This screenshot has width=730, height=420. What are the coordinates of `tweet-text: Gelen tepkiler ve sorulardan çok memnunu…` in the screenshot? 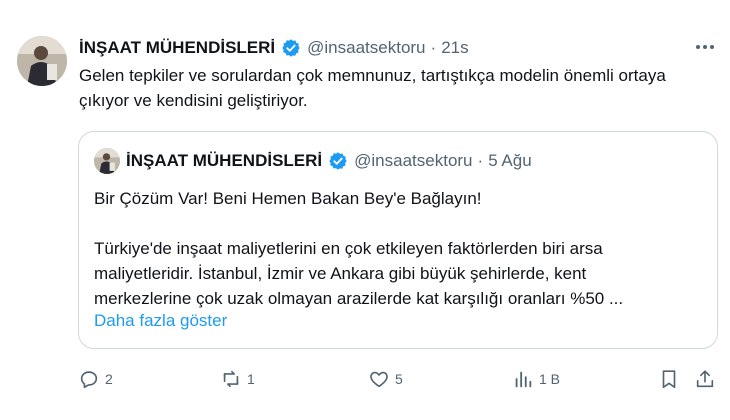 It's located at (372, 88).